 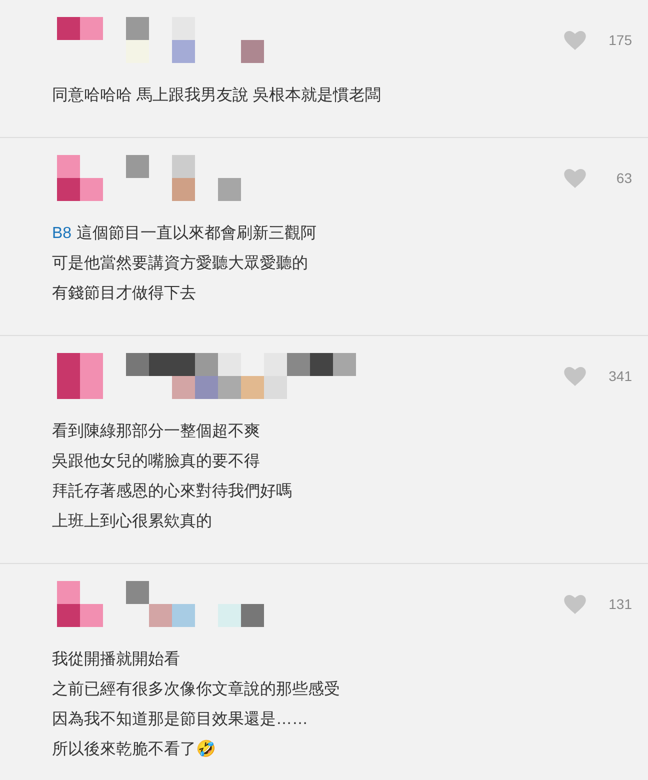 What do you see at coordinates (124, 294) in the screenshot?
I see `comment-text: 有錢節目才做得下去` at bounding box center [124, 294].